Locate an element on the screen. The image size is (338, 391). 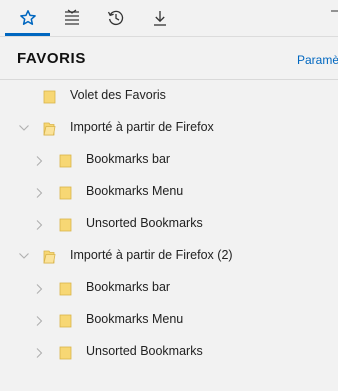
favorites-tab is located at coordinates (28, 18).